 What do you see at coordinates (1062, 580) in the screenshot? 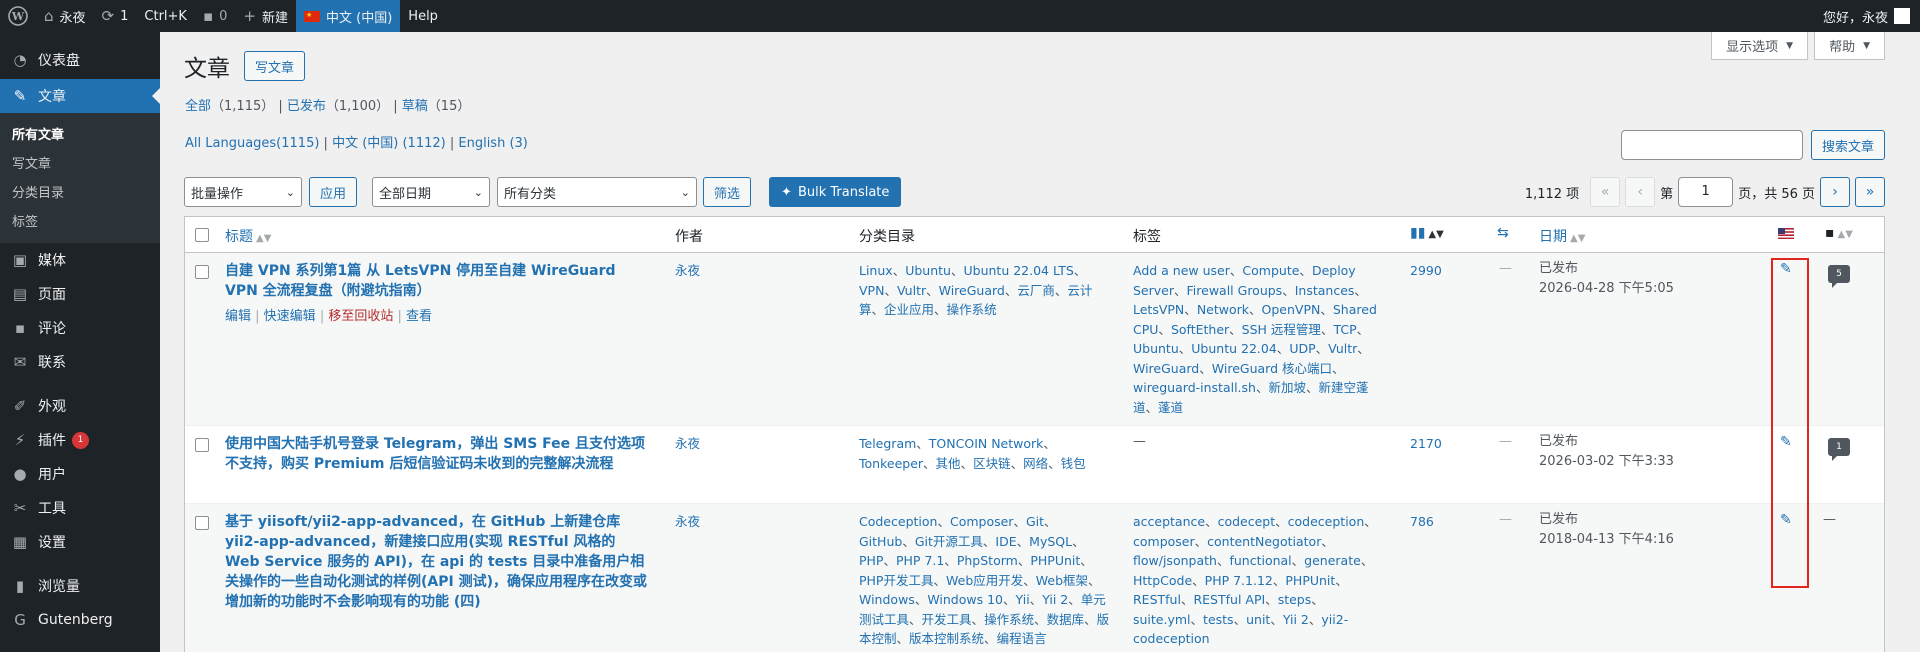
I see `term-link: Web框架` at bounding box center [1062, 580].